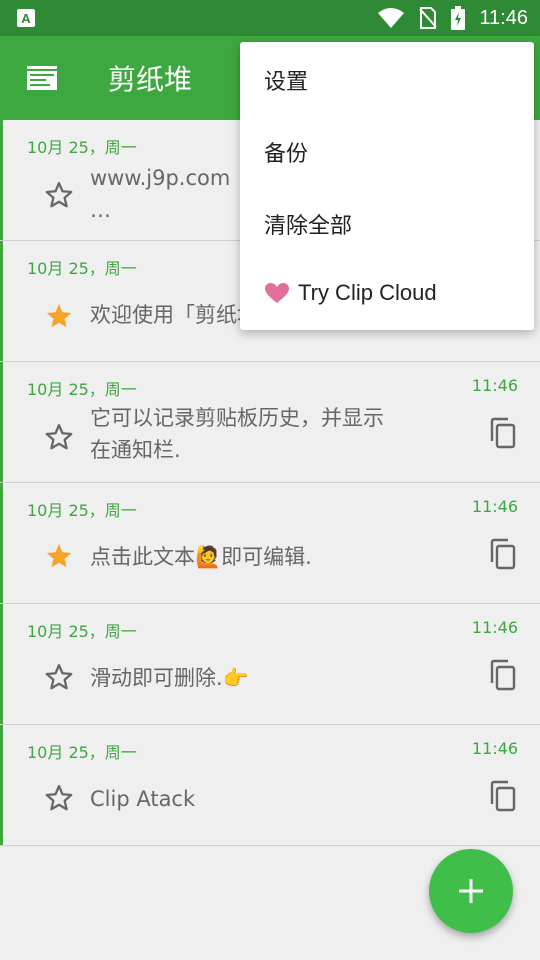 Image resolution: width=540 pixels, height=960 pixels. Describe the element at coordinates (42, 78) in the screenshot. I see `clip-stack-icon` at that location.